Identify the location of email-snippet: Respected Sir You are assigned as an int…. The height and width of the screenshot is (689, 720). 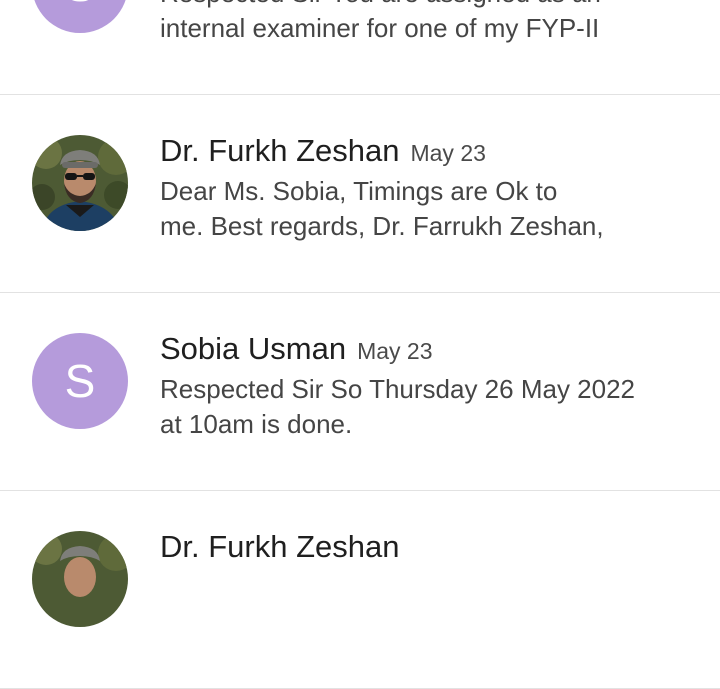
(425, 23).